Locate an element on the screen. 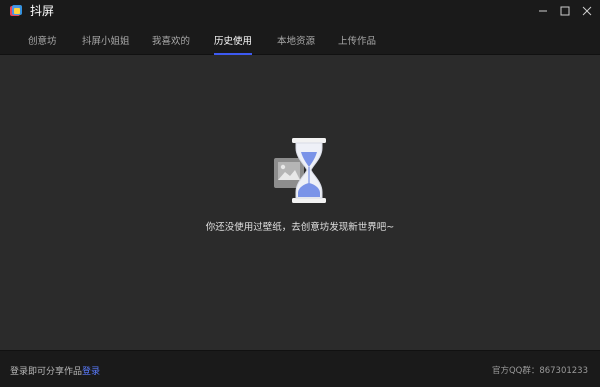  tab-label: 我喜欢的 is located at coordinates (171, 41).